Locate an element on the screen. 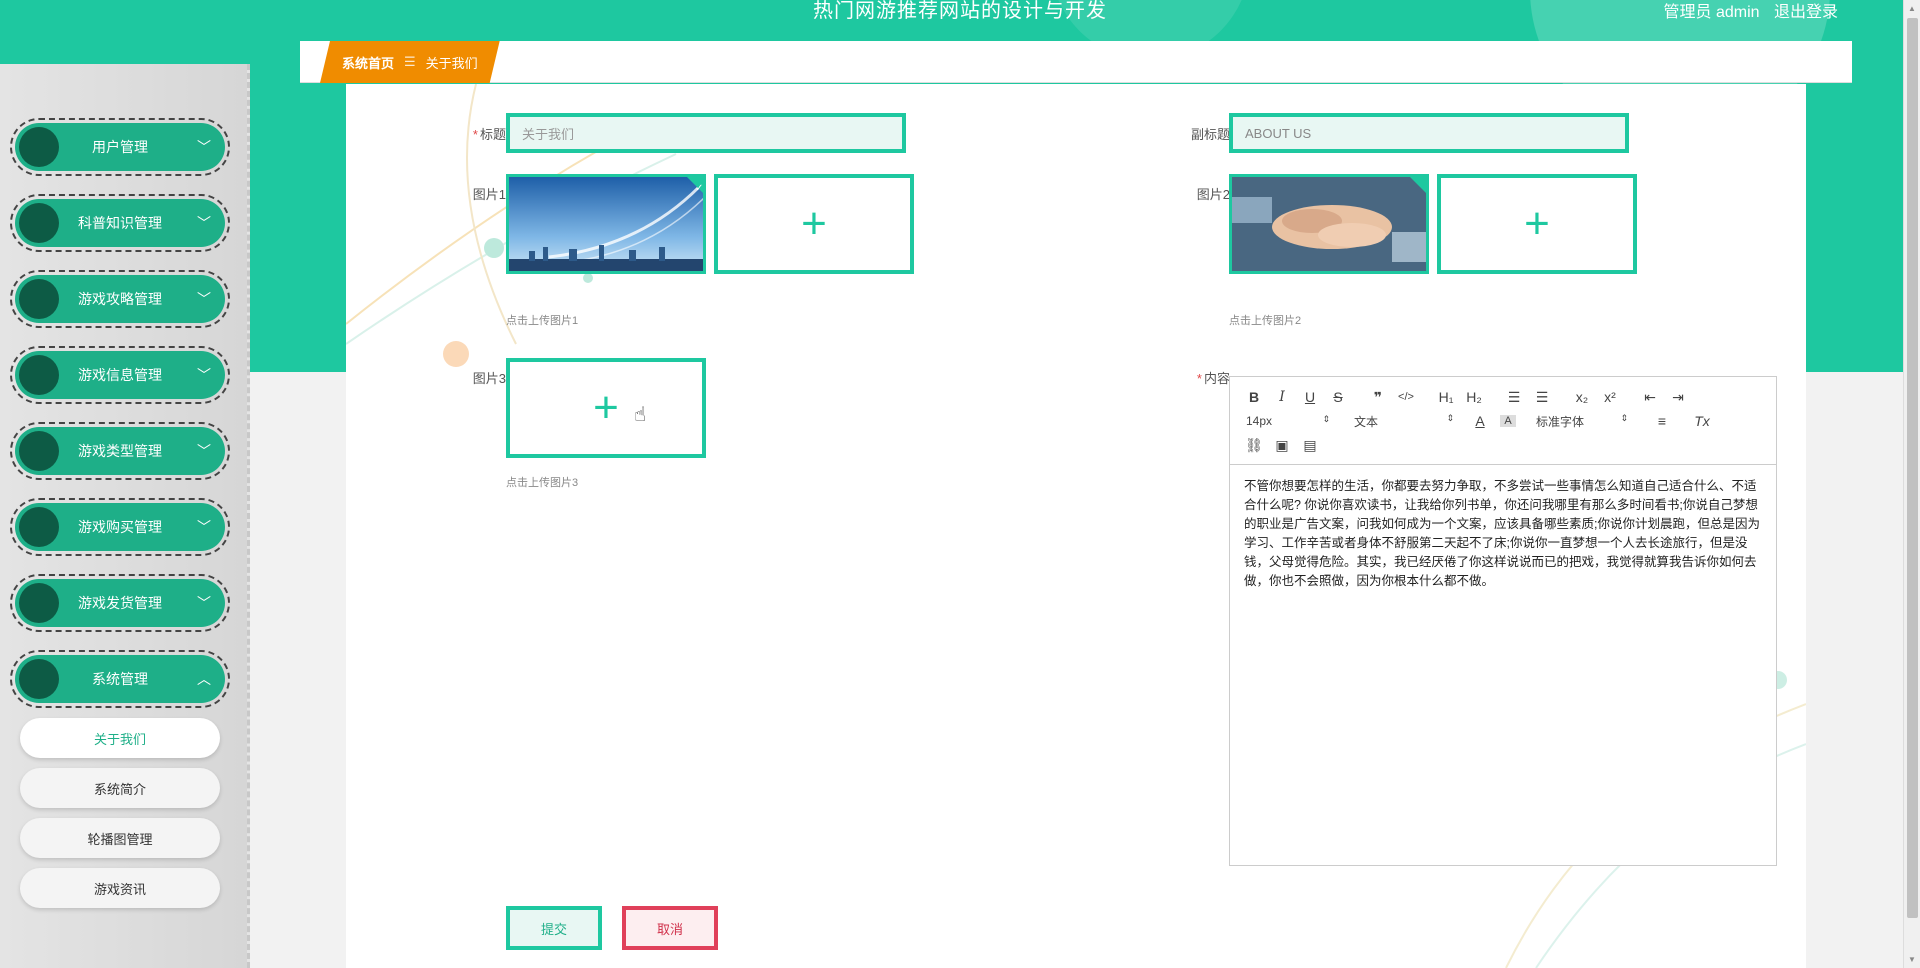  link-icon: ⛓ is located at coordinates (1254, 445).